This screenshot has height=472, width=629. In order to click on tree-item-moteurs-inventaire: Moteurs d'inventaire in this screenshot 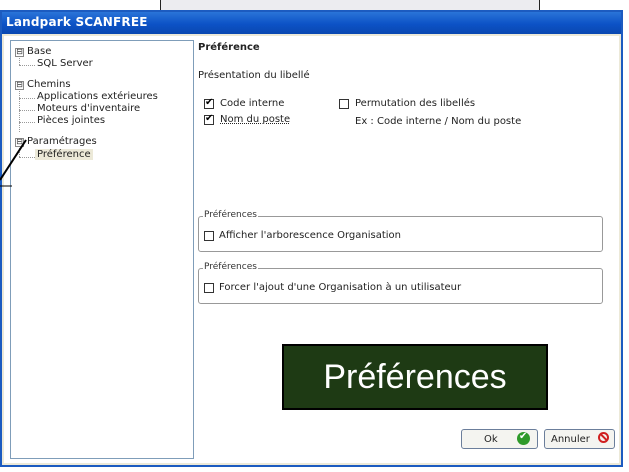, I will do `click(88, 108)`.